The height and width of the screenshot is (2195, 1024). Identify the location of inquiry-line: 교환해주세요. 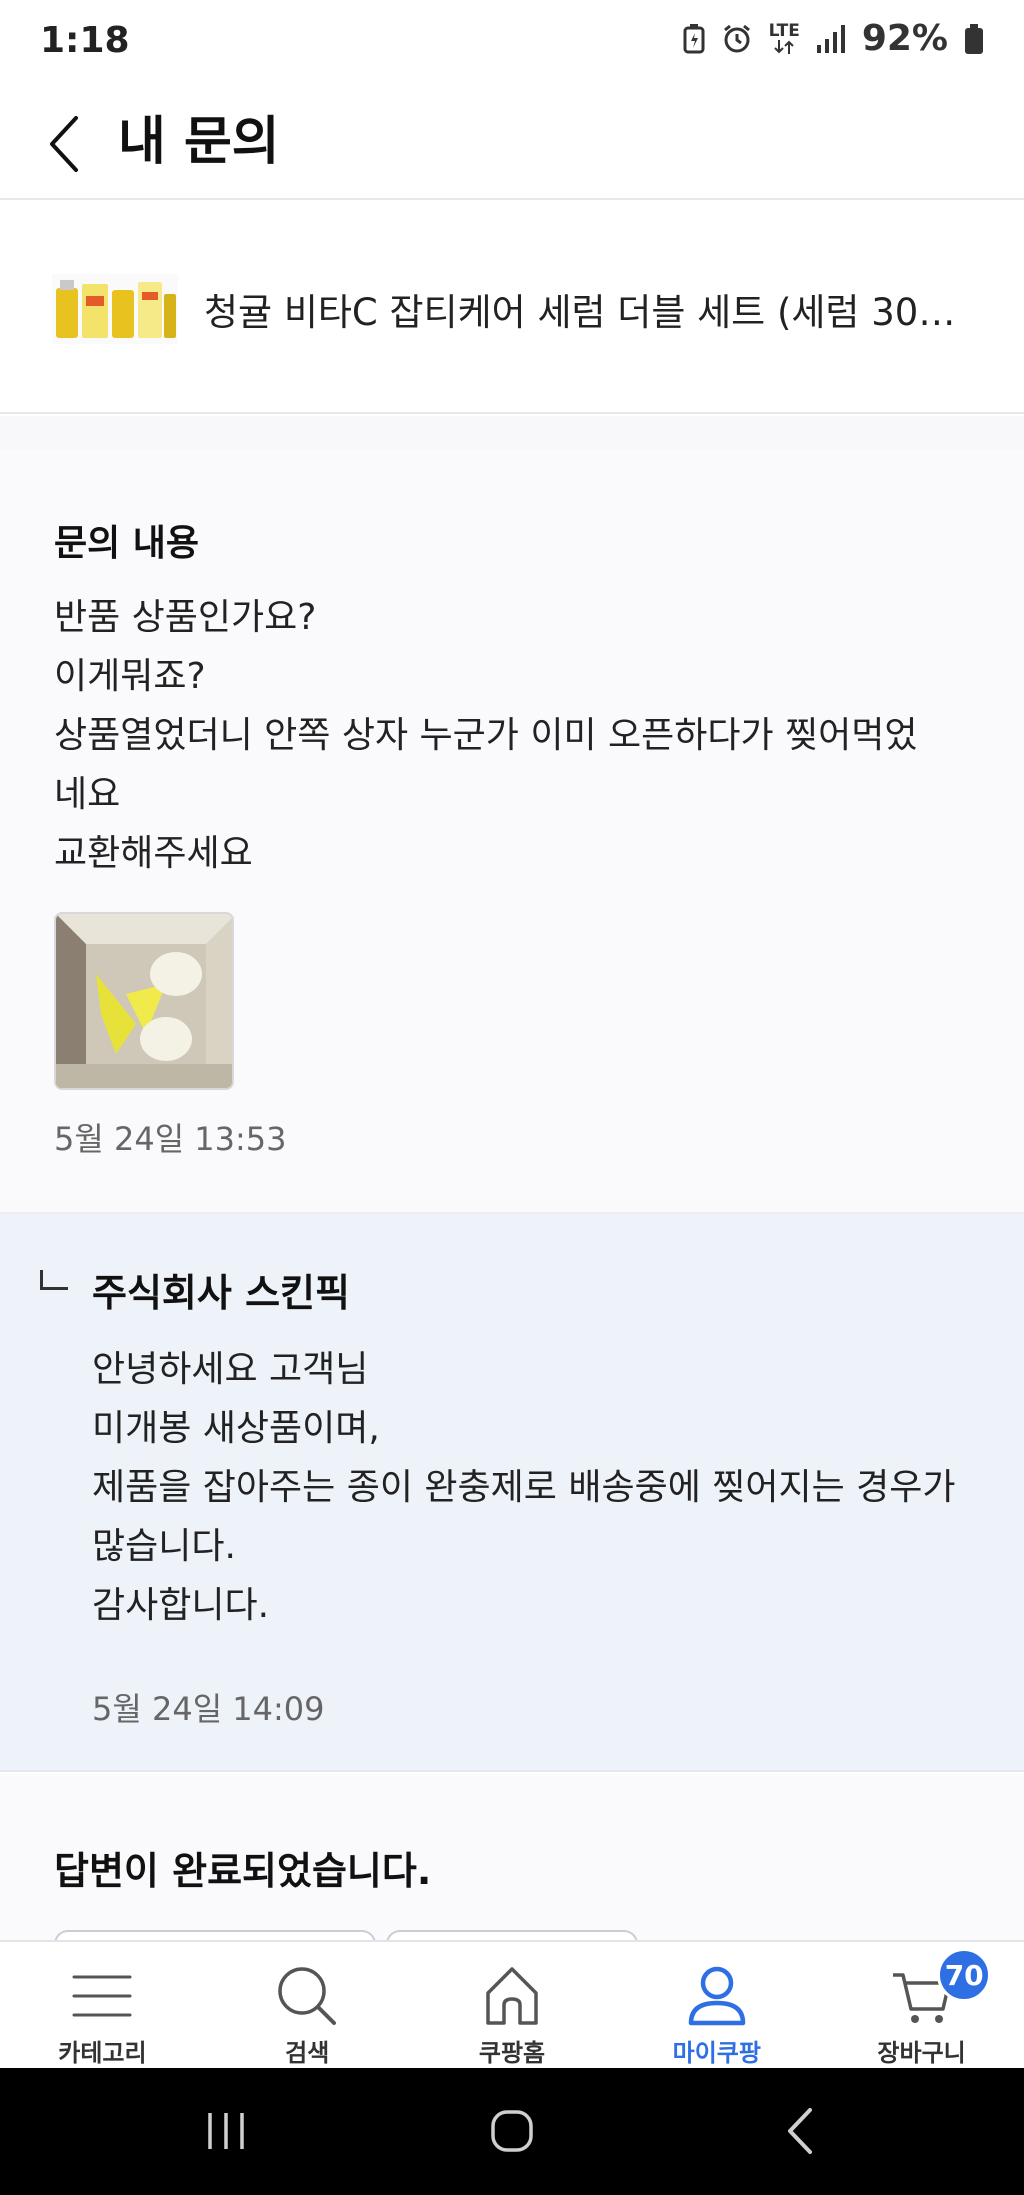
(153, 853).